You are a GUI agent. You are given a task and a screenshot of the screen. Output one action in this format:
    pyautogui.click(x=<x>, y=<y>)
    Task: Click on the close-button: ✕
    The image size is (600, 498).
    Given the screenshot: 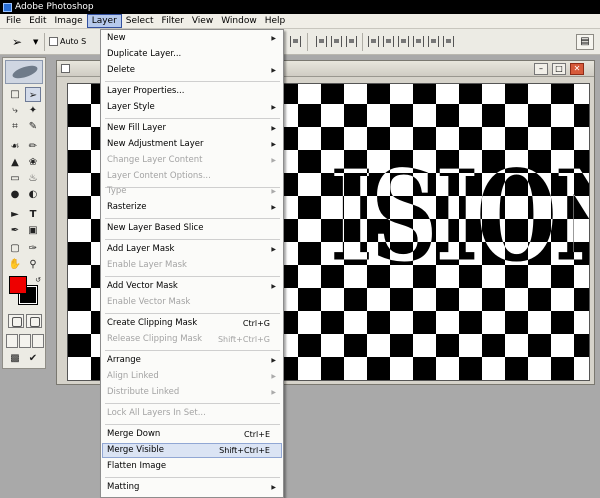 What is the action you would take?
    pyautogui.click(x=577, y=69)
    